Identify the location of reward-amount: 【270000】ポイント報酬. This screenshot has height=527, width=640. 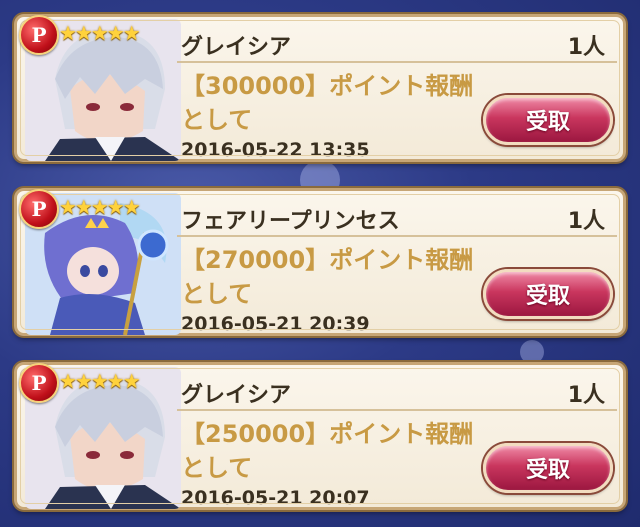
(327, 260).